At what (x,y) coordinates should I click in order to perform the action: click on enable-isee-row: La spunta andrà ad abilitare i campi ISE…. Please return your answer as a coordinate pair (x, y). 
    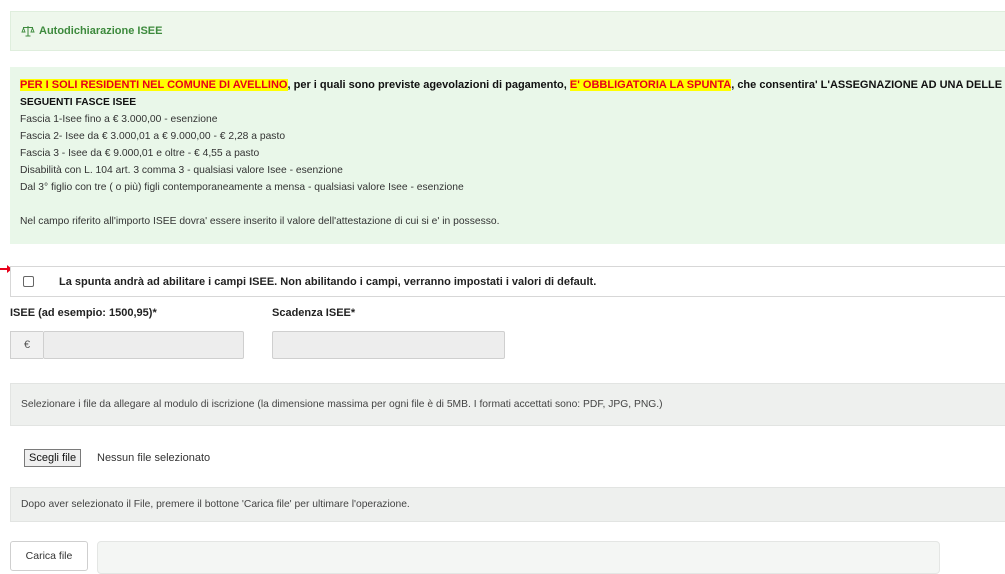
    Looking at the image, I should click on (507, 281).